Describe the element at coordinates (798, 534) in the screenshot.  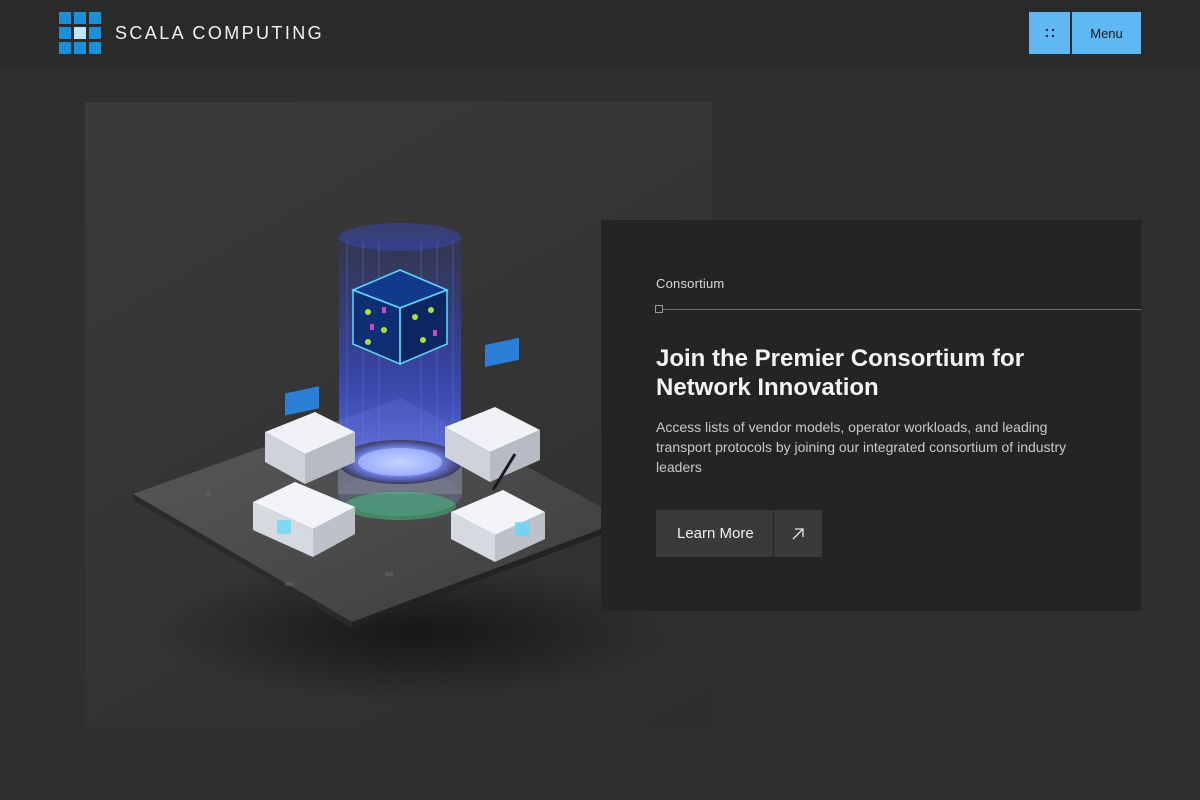
I see `arrow-up-right-icon` at that location.